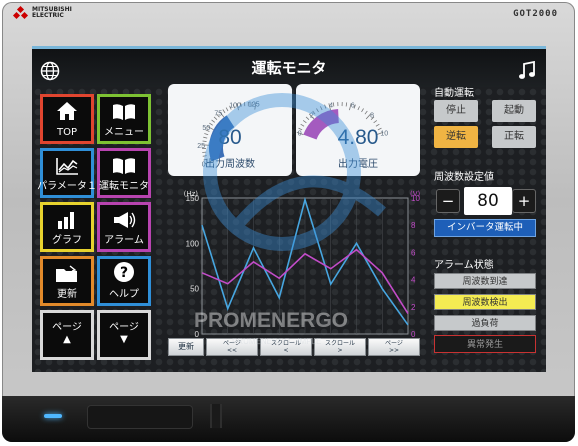  What do you see at coordinates (394, 347) in the screenshot?
I see `chart-control-button-4: ページ >>` at bounding box center [394, 347].